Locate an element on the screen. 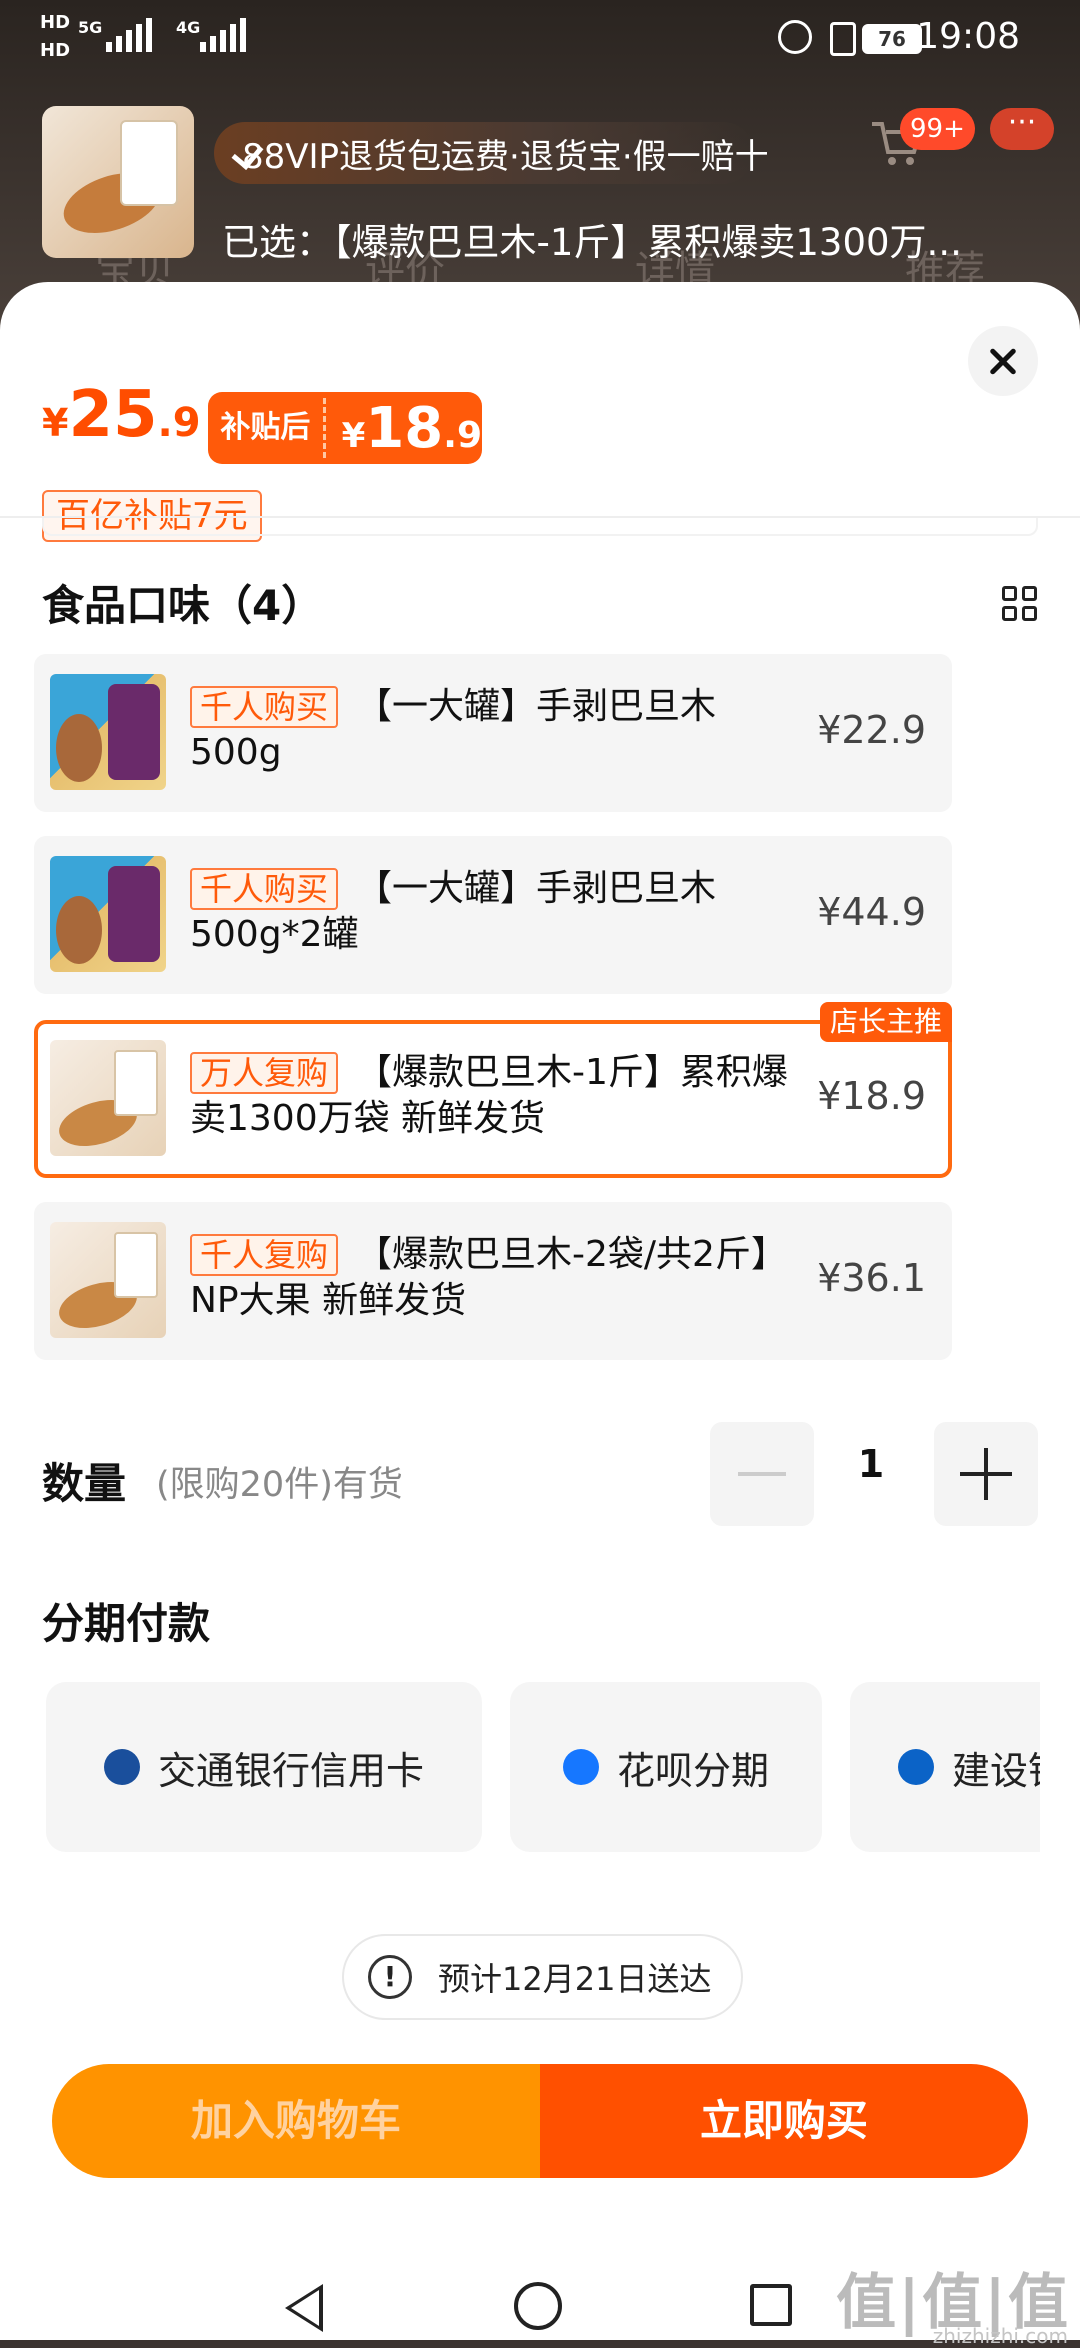 This screenshot has height=2348, width=1080. signal-icon is located at coordinates (129, 35).